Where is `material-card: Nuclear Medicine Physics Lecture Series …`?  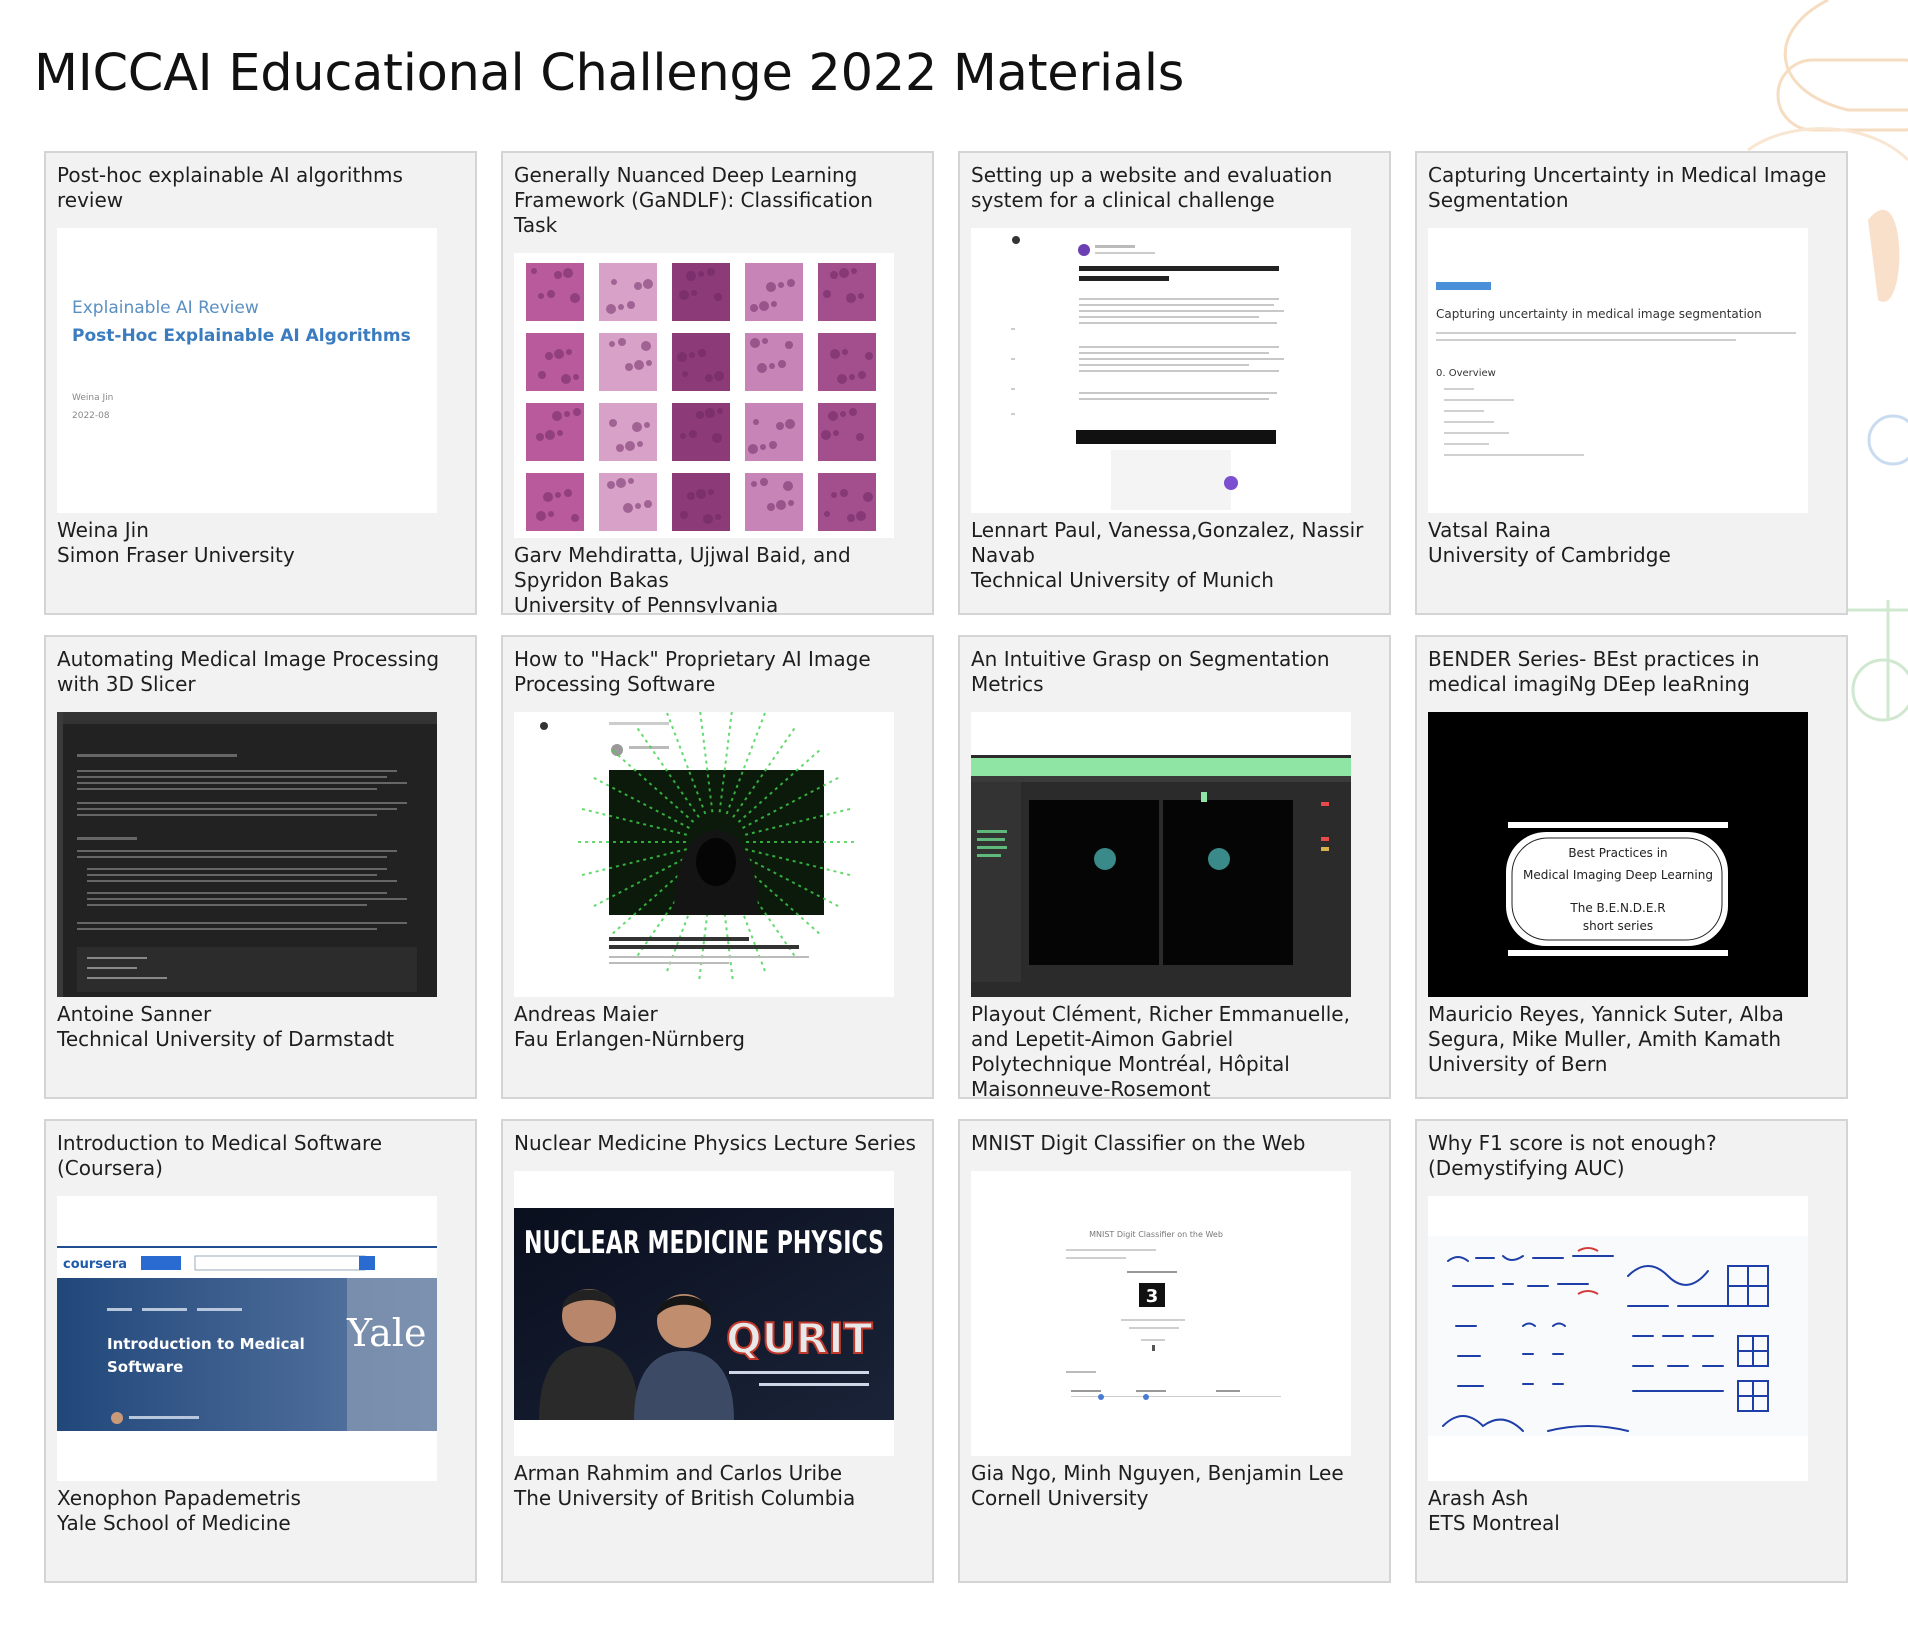 material-card: Nuclear Medicine Physics Lecture Series … is located at coordinates (717, 1351).